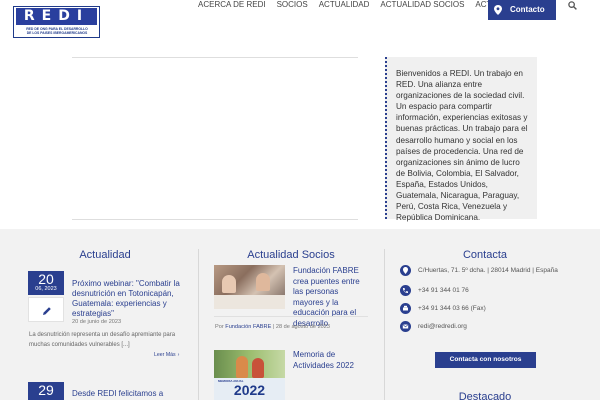 The image size is (600, 400). Describe the element at coordinates (452, 308) in the screenshot. I see `fax-text: +34 91 344 03 66 (Fax)` at that location.